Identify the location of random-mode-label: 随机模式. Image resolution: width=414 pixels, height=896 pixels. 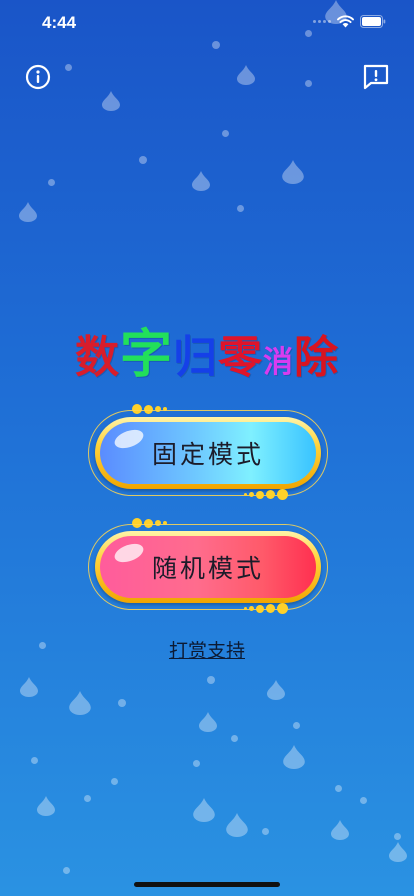
(207, 568).